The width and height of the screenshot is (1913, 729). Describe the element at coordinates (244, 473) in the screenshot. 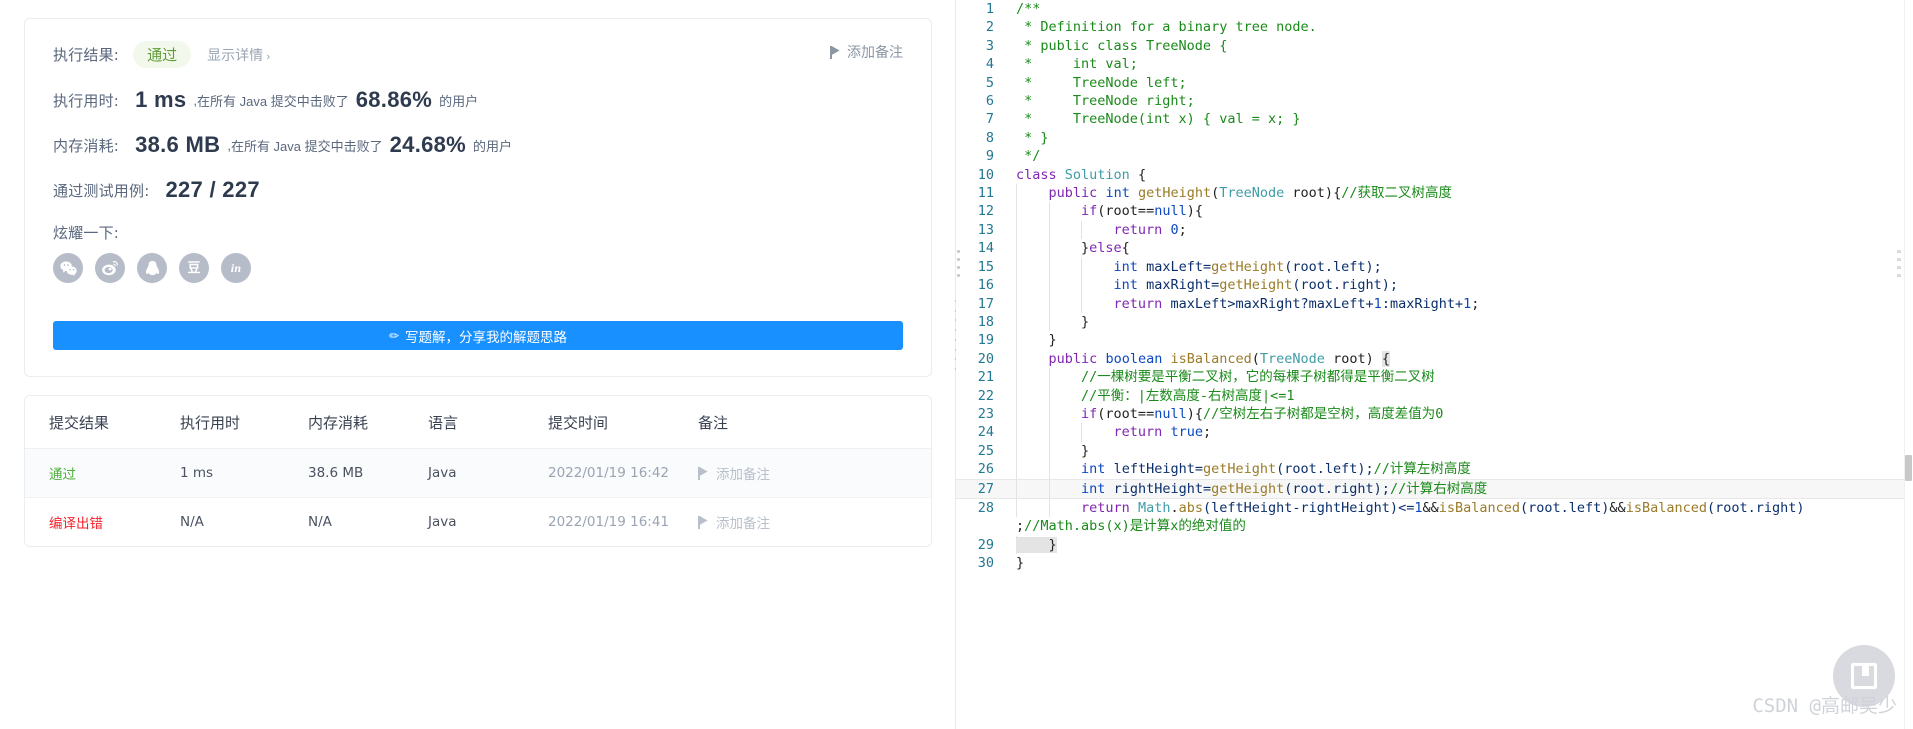

I see `row-runtime: 1 ms` at that location.